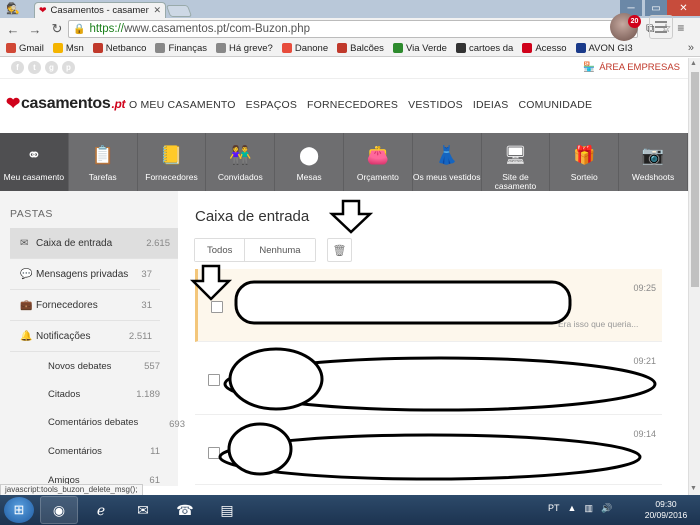 The height and width of the screenshot is (525, 700). What do you see at coordinates (351, 216) in the screenshot?
I see `annotation-arrow-icon` at bounding box center [351, 216].